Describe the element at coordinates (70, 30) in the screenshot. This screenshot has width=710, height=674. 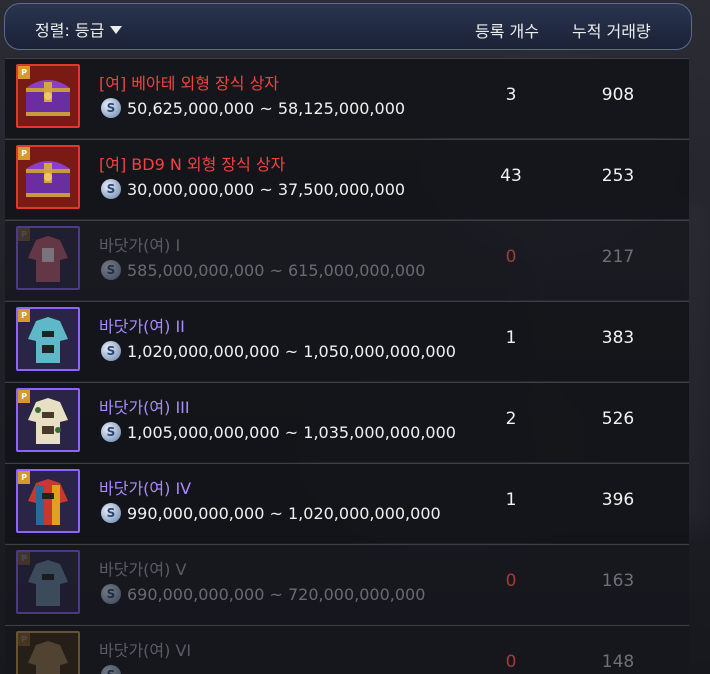
I see `sort-label: 정렬: 등급` at that location.